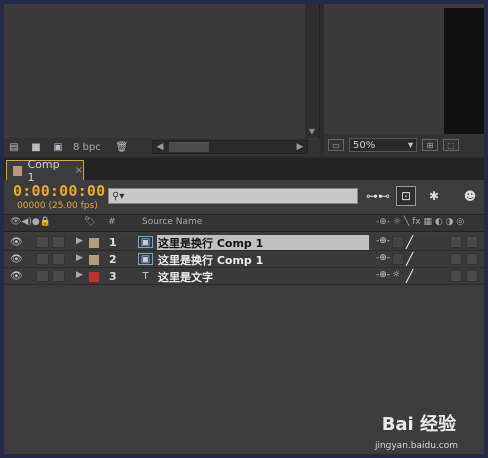 This screenshot has width=488, height=458. I want to click on zoom-value: 50%, so click(364, 145).